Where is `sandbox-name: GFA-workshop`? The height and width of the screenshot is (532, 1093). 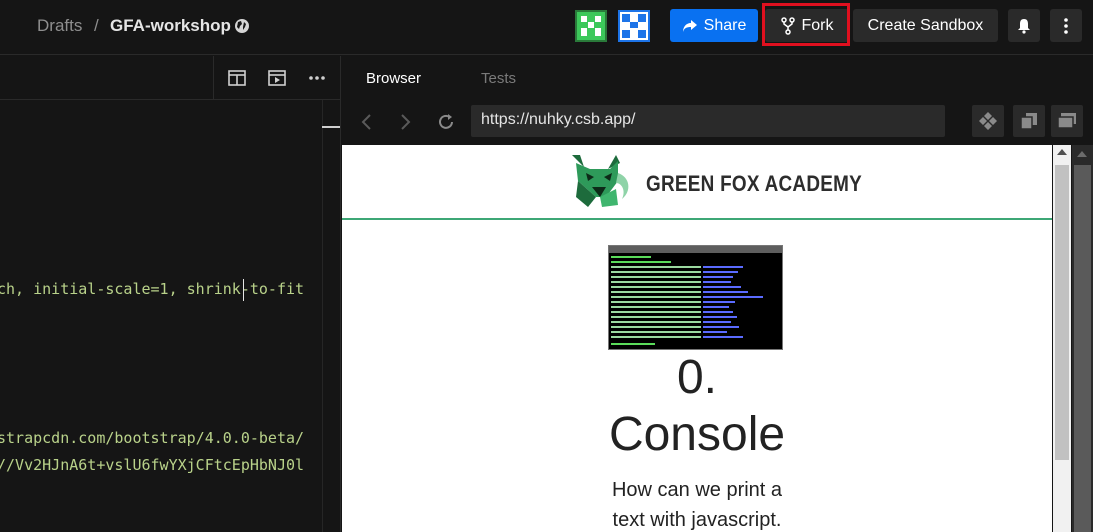 sandbox-name: GFA-workshop is located at coordinates (170, 26).